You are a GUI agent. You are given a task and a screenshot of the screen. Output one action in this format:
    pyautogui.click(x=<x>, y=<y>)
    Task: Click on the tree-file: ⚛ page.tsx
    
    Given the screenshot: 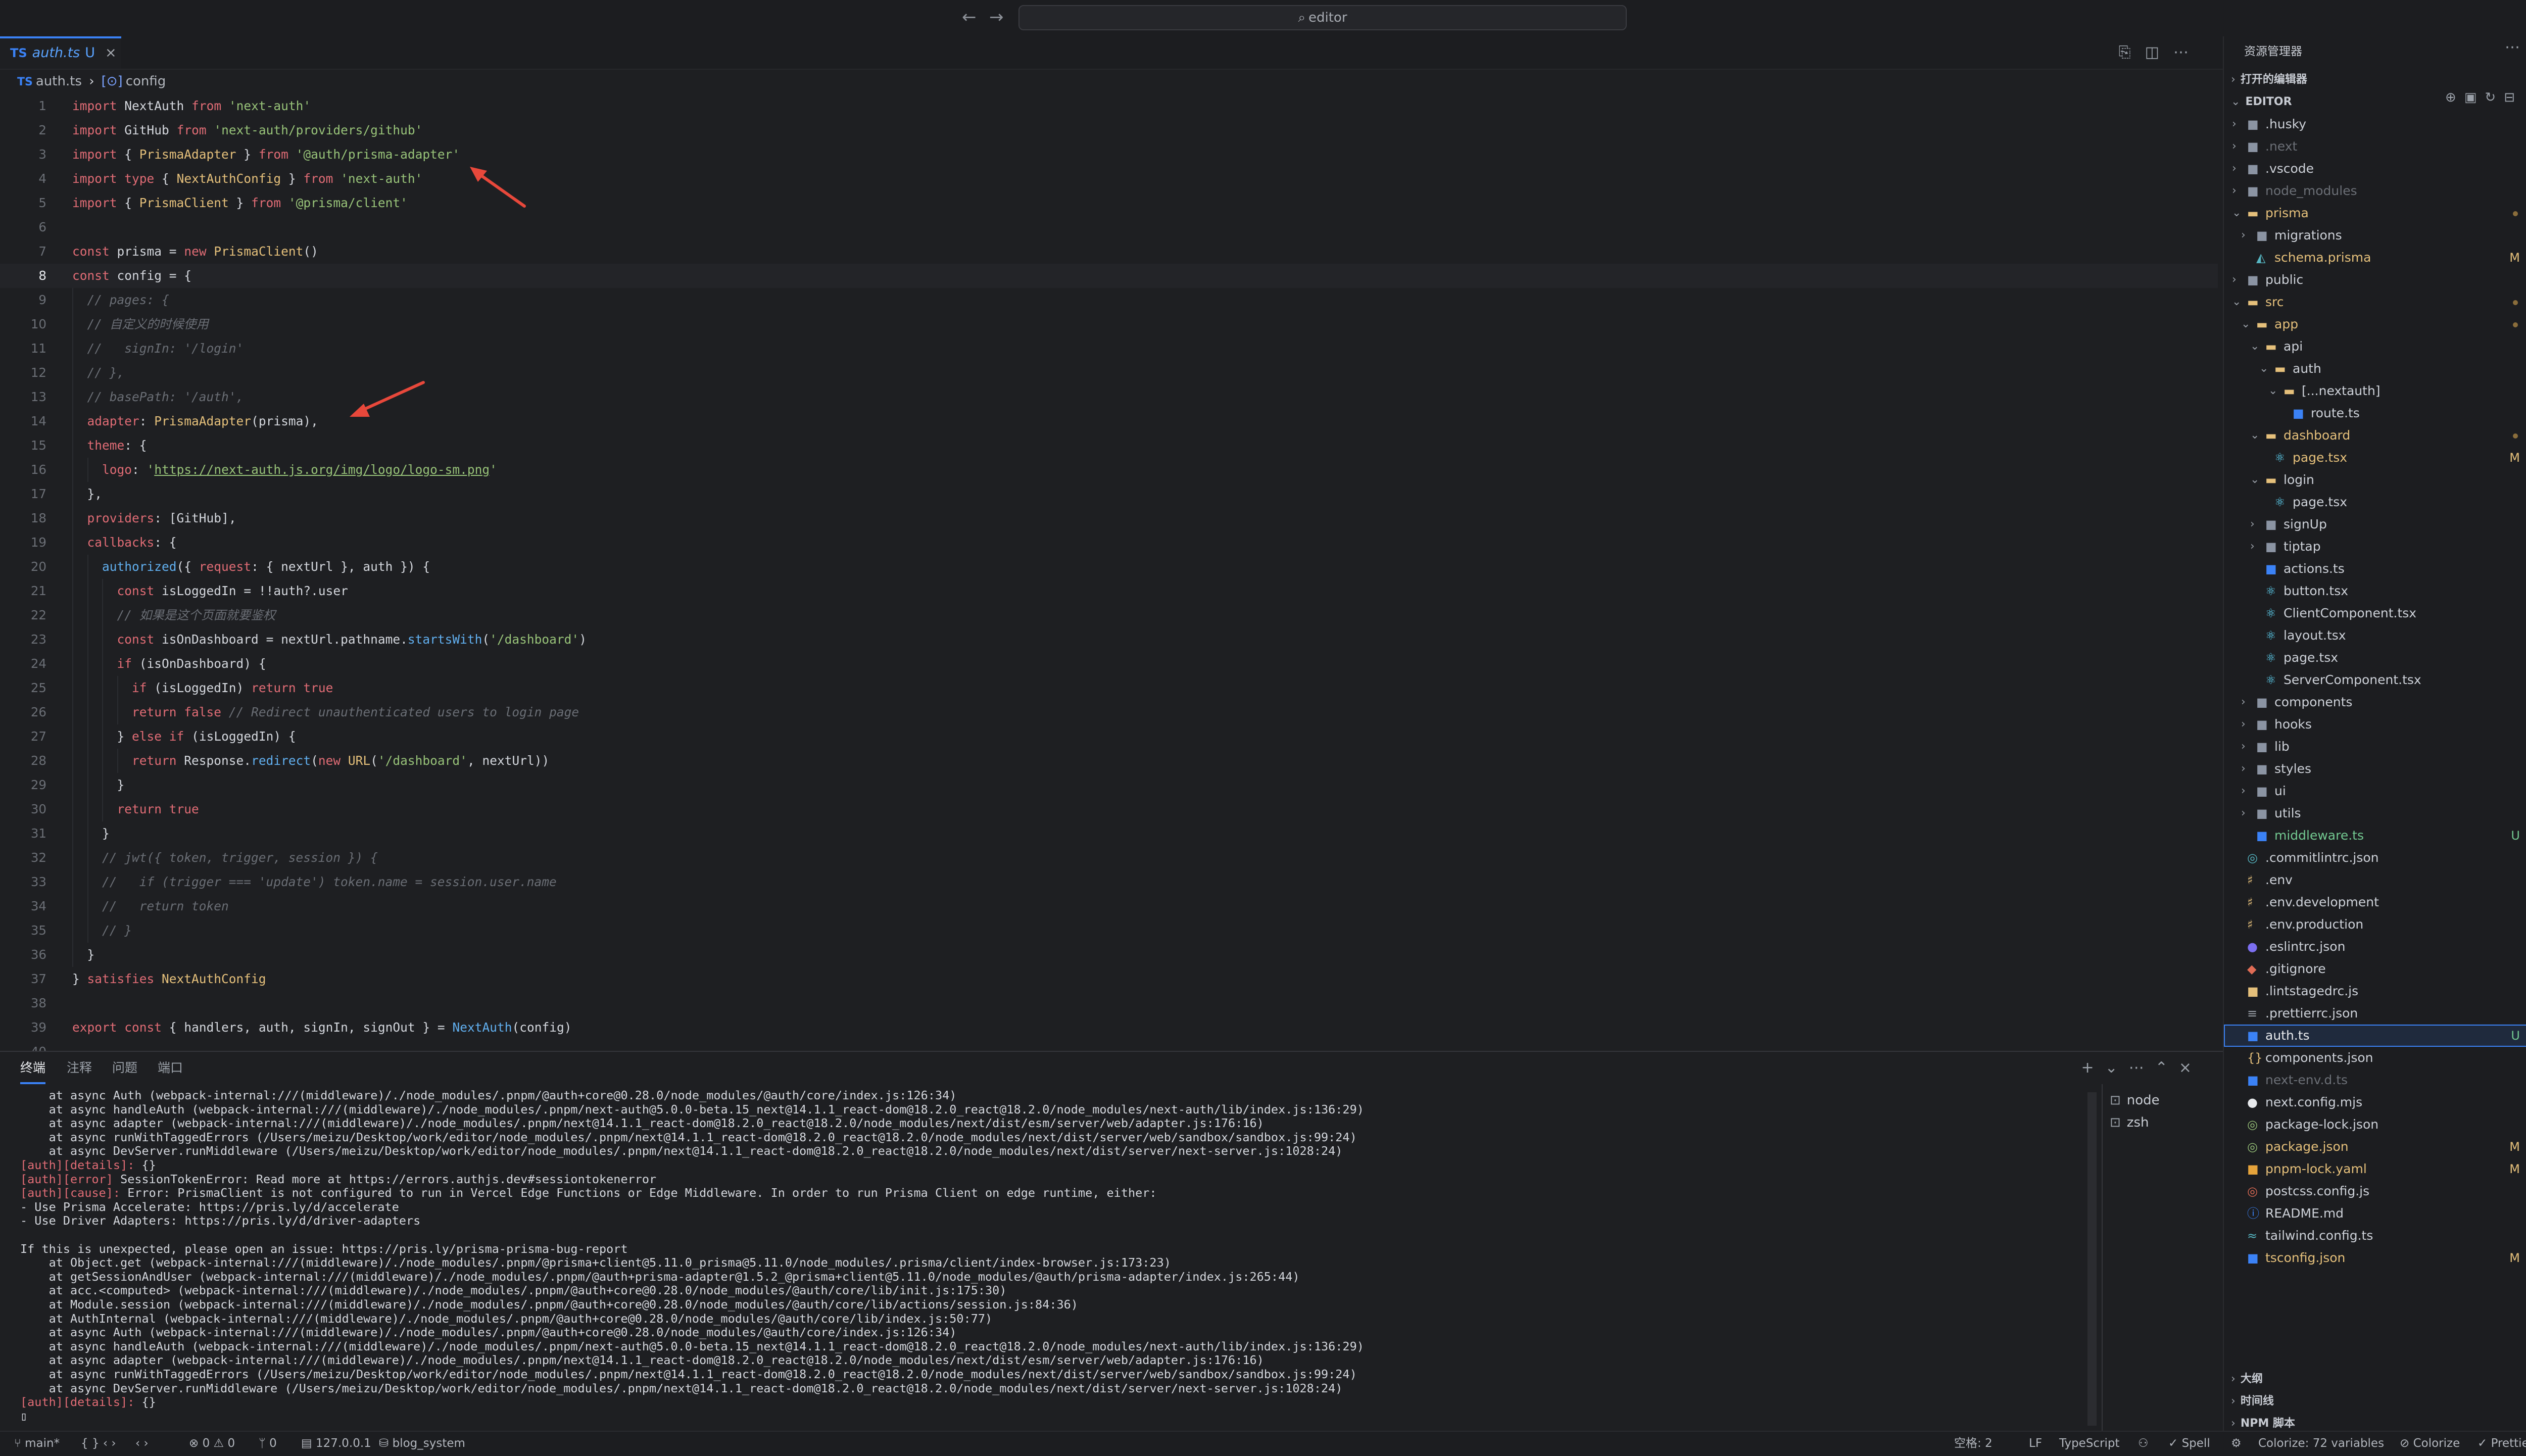 What is the action you would take?
    pyautogui.click(x=2375, y=502)
    